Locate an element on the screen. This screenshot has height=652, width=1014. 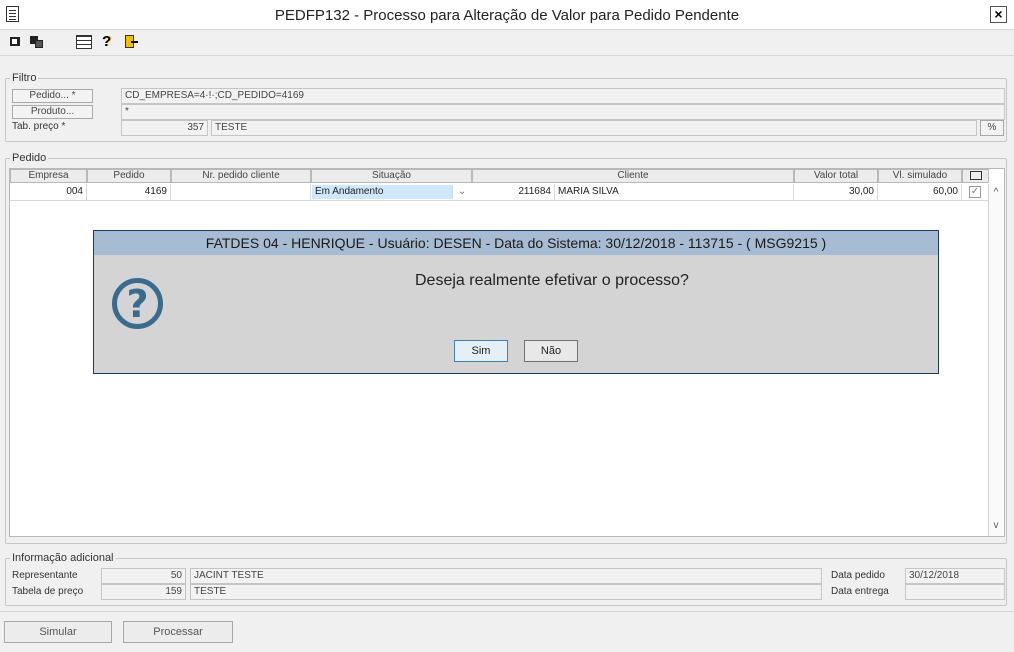
close-button: × is located at coordinates (998, 14).